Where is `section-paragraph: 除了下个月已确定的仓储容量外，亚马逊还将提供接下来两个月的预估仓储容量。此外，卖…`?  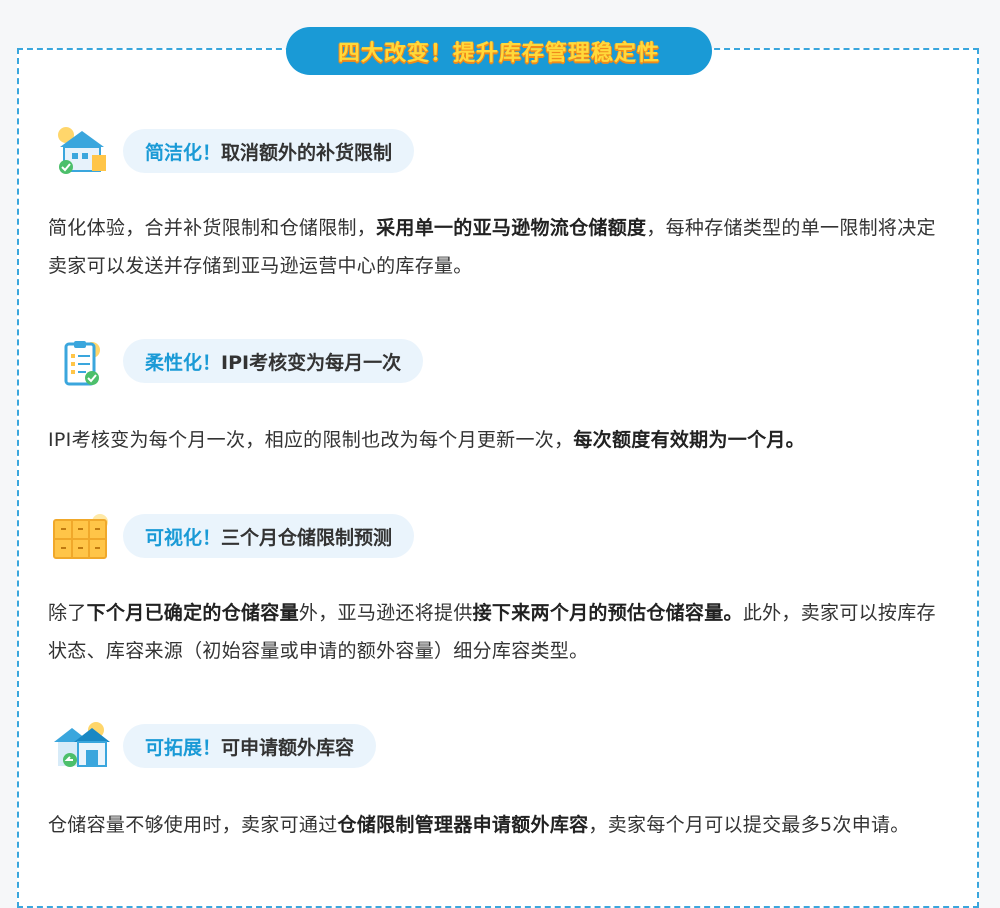 section-paragraph: 除了下个月已确定的仓储容量外，亚马逊还将提供接下来两个月的预估仓储容量。此外，卖… is located at coordinates (501, 632).